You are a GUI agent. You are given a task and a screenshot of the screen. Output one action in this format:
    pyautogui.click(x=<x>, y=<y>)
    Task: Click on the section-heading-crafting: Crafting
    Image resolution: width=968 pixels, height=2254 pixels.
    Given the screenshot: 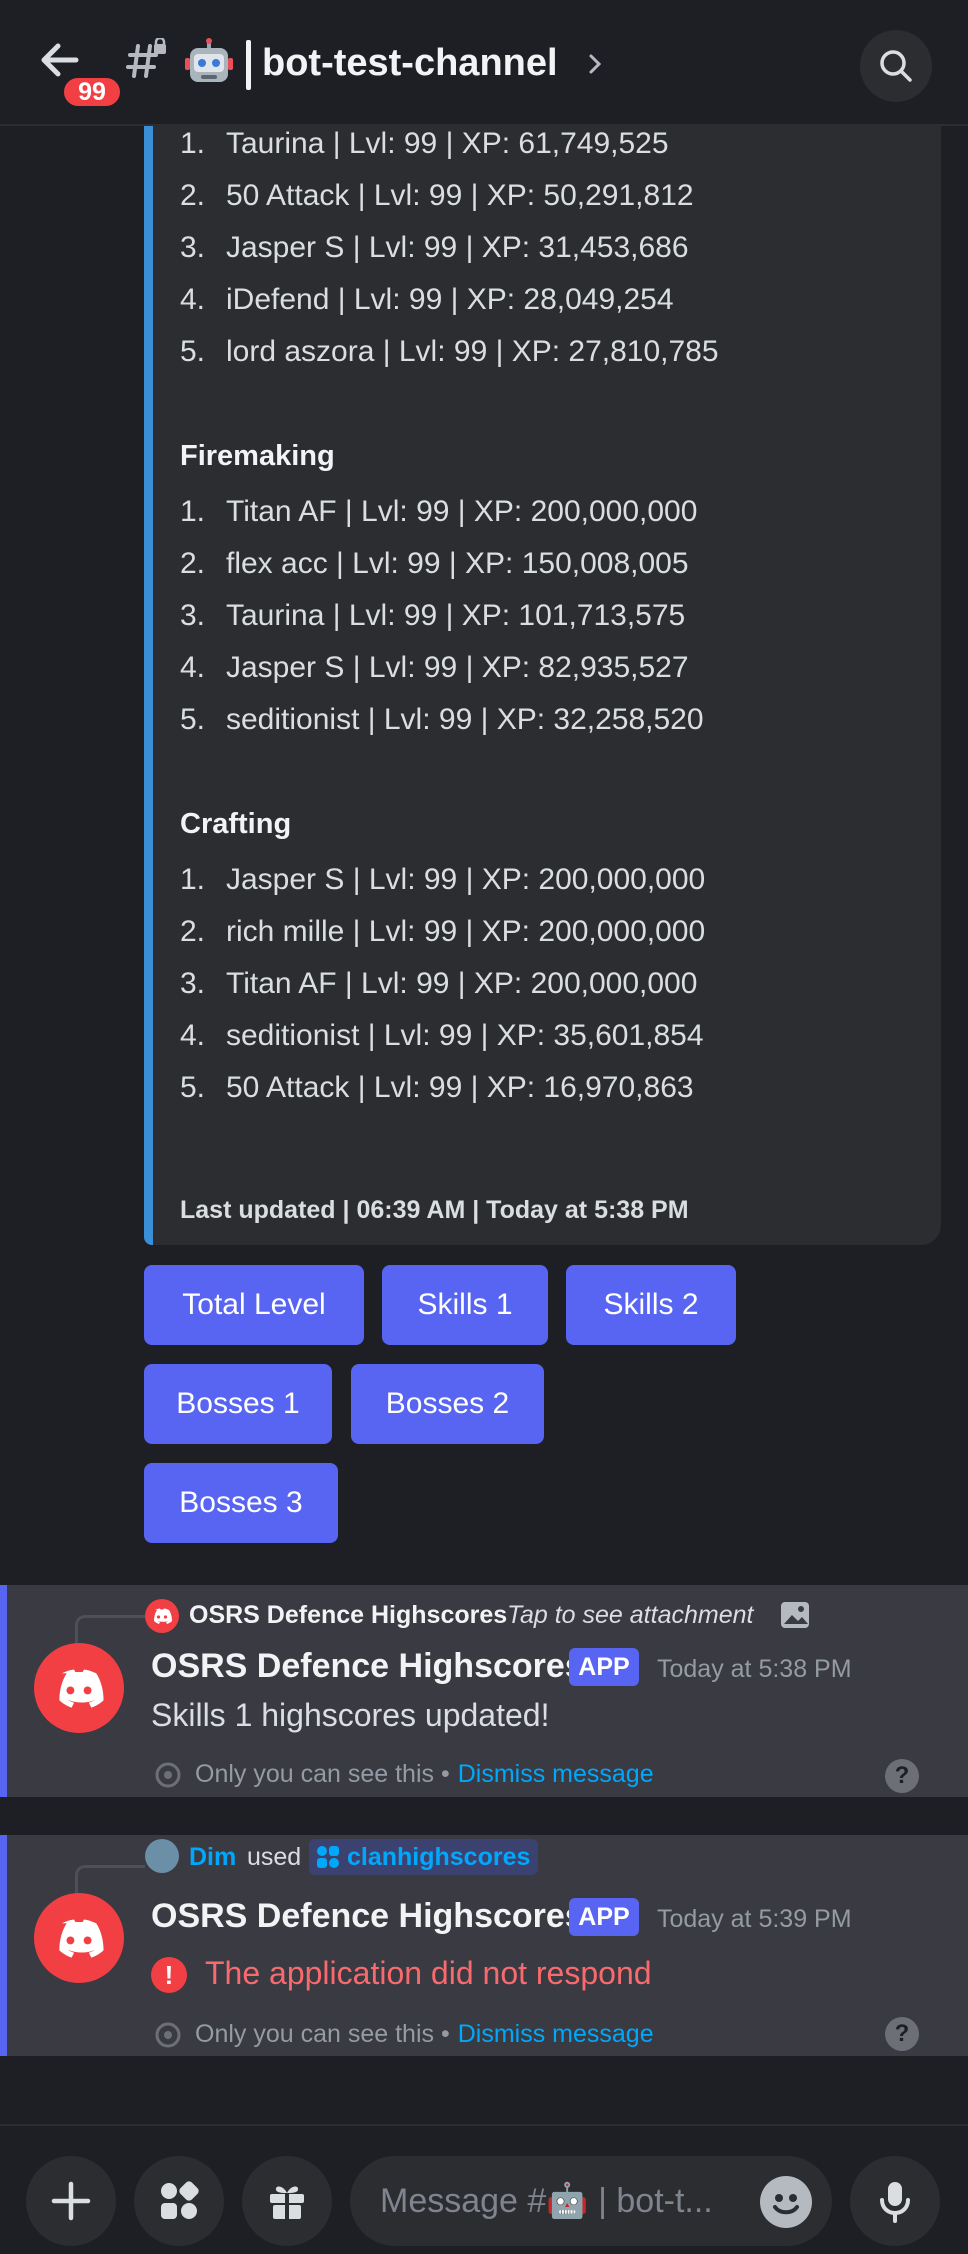 What is the action you would take?
    pyautogui.click(x=236, y=824)
    